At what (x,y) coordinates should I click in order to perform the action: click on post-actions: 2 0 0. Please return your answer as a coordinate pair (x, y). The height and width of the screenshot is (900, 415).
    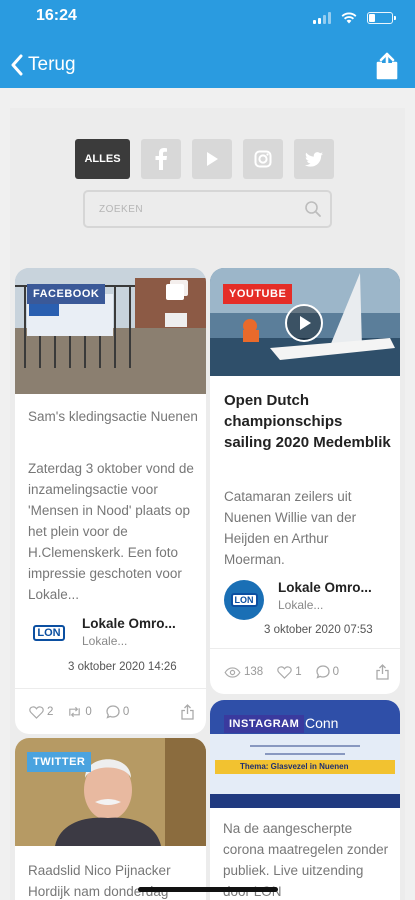
    Looking at the image, I should click on (111, 712).